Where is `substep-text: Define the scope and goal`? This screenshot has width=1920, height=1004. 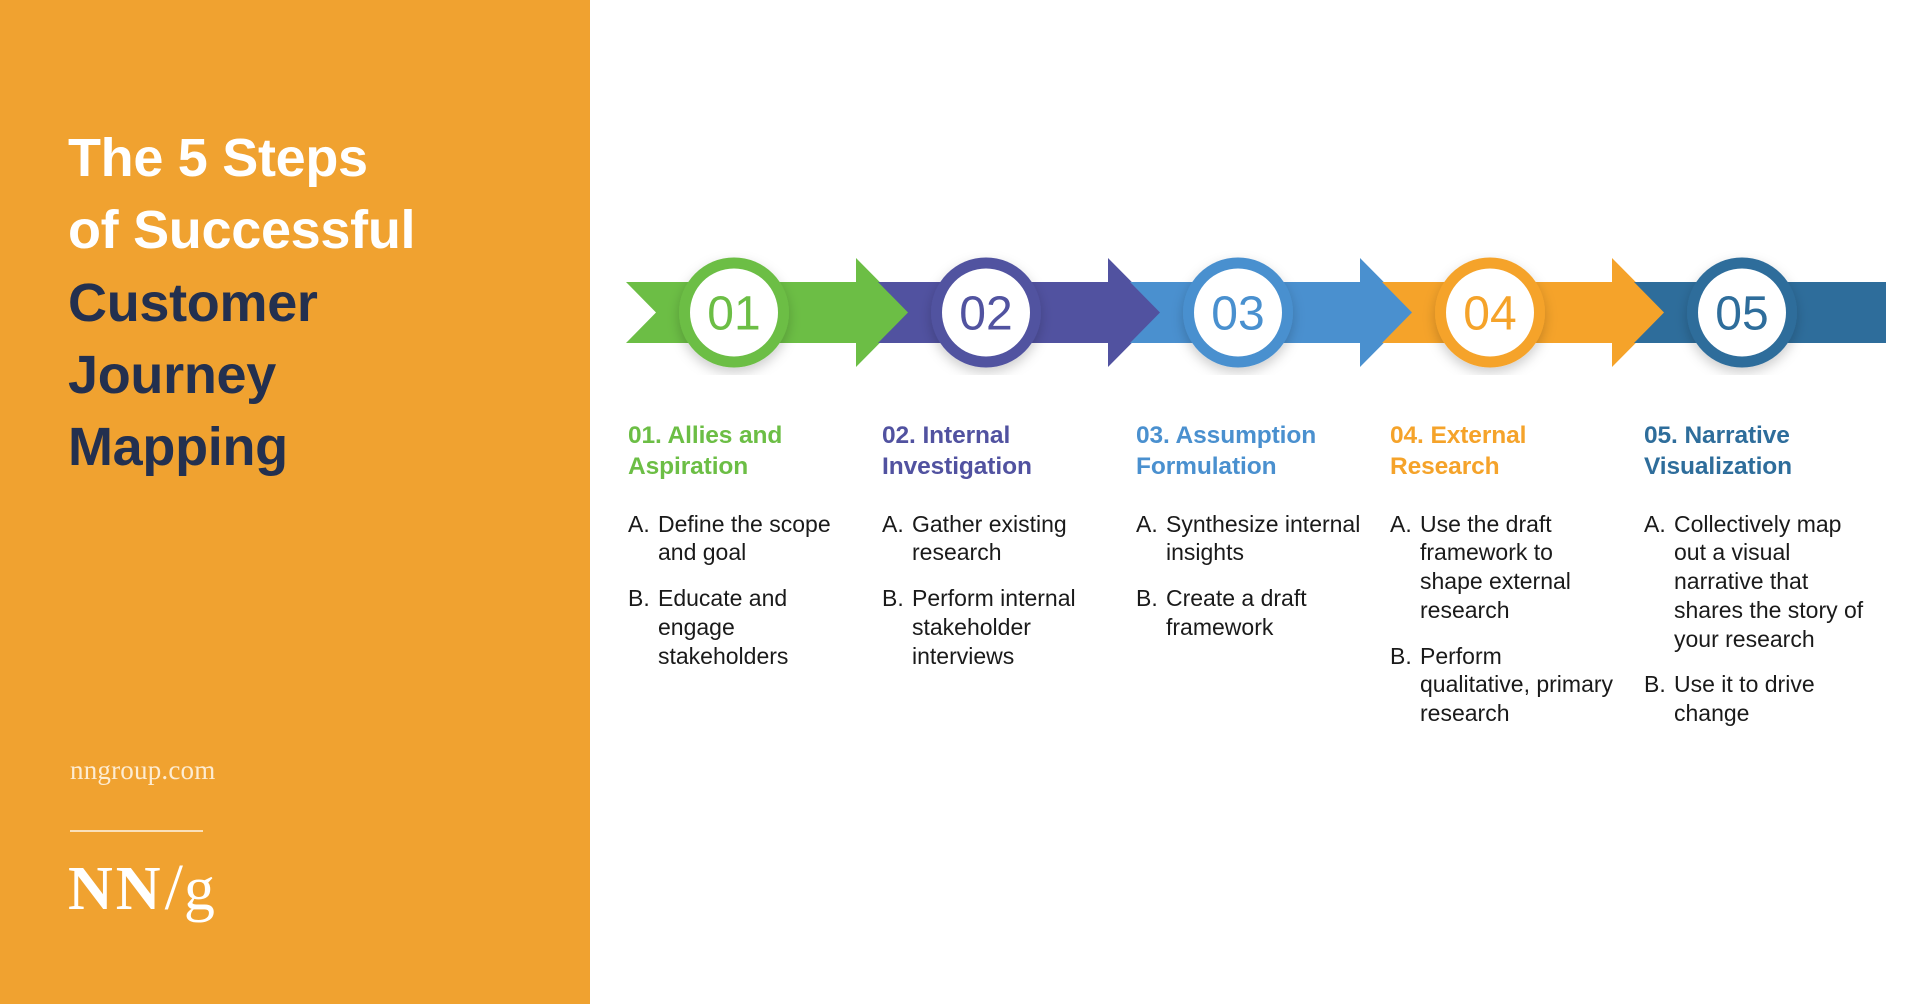 substep-text: Define the scope and goal is located at coordinates (744, 538).